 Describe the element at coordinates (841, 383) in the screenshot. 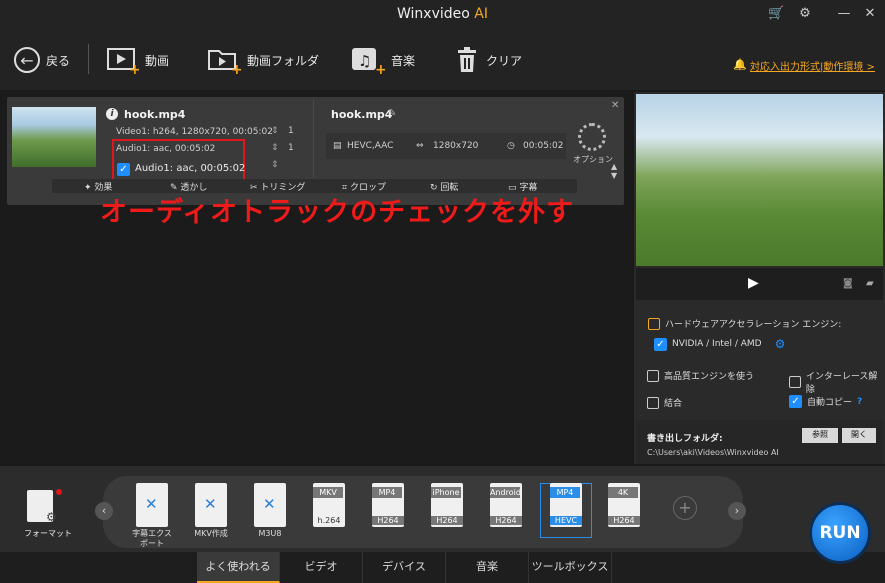

I see `deinterlace-label: インターレース解除` at that location.